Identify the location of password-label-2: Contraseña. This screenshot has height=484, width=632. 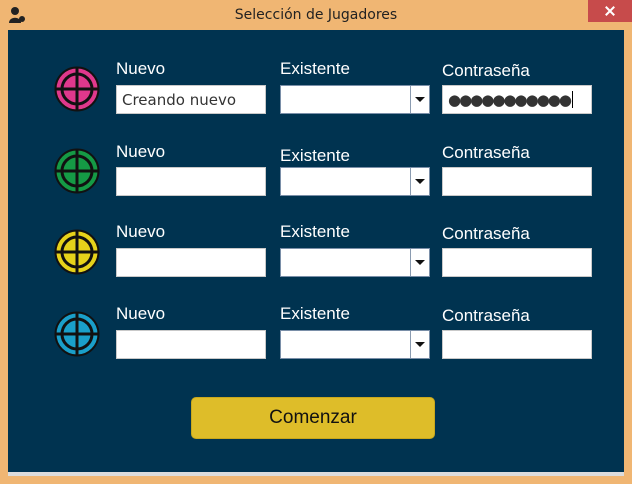
(486, 152).